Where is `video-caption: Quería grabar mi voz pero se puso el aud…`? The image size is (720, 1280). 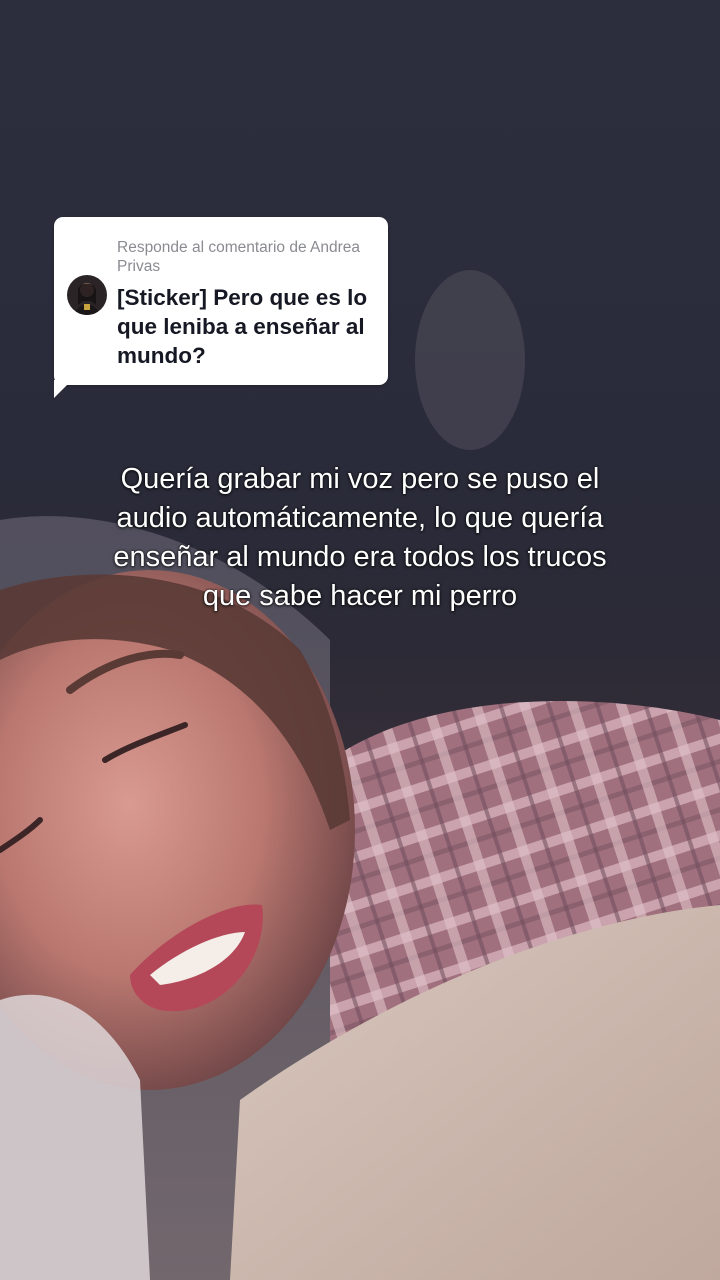
video-caption: Quería grabar mi voz pero se puso el aud… is located at coordinates (360, 537).